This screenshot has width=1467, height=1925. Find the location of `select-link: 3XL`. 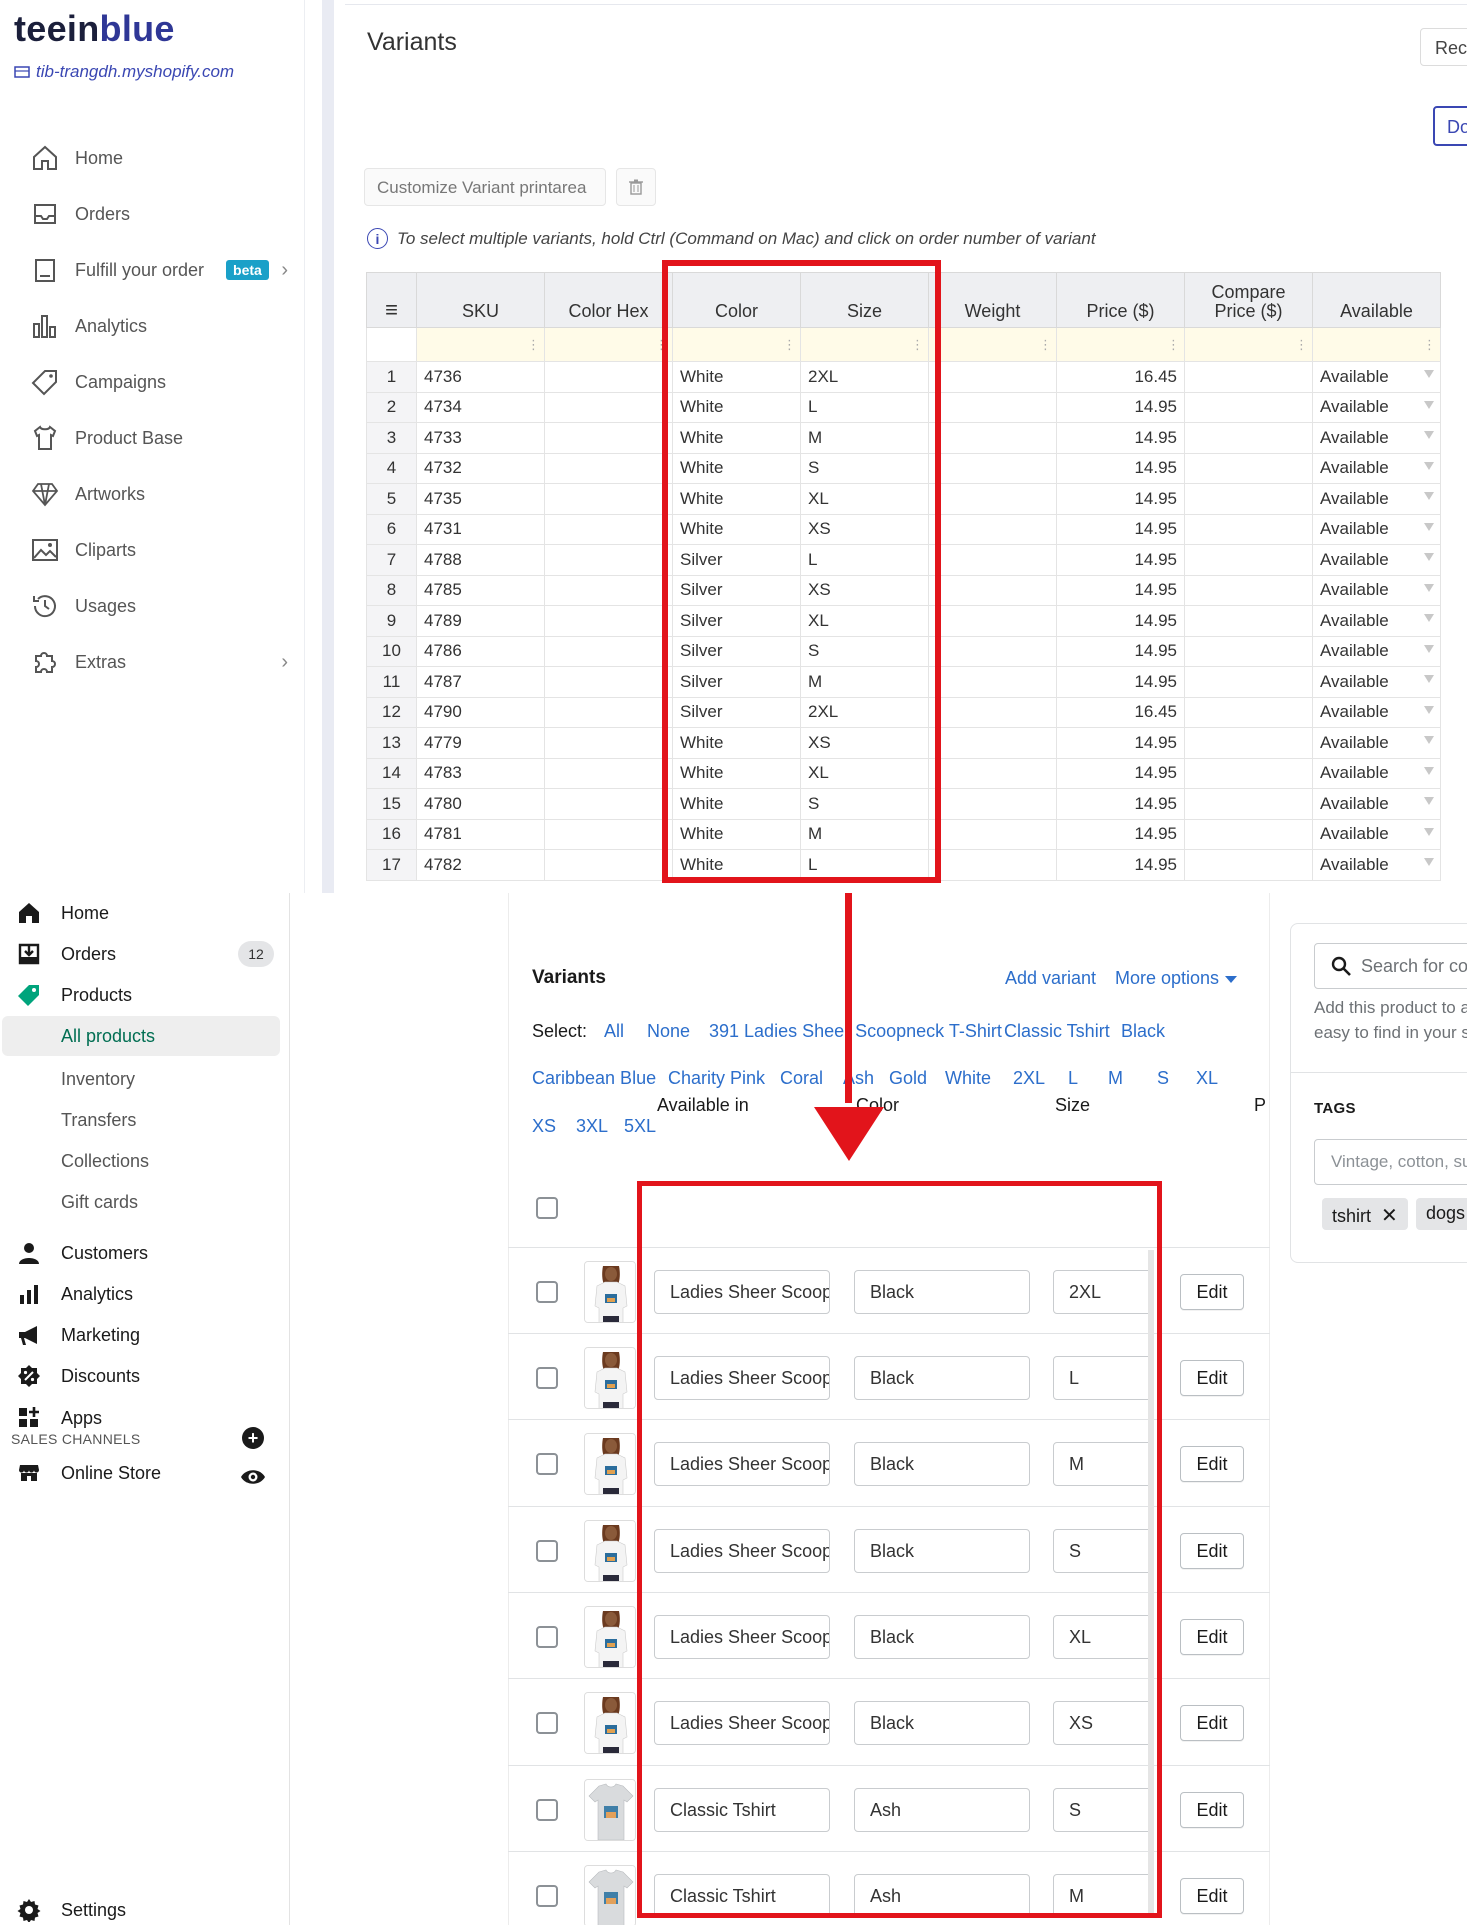

select-link: 3XL is located at coordinates (592, 1126).